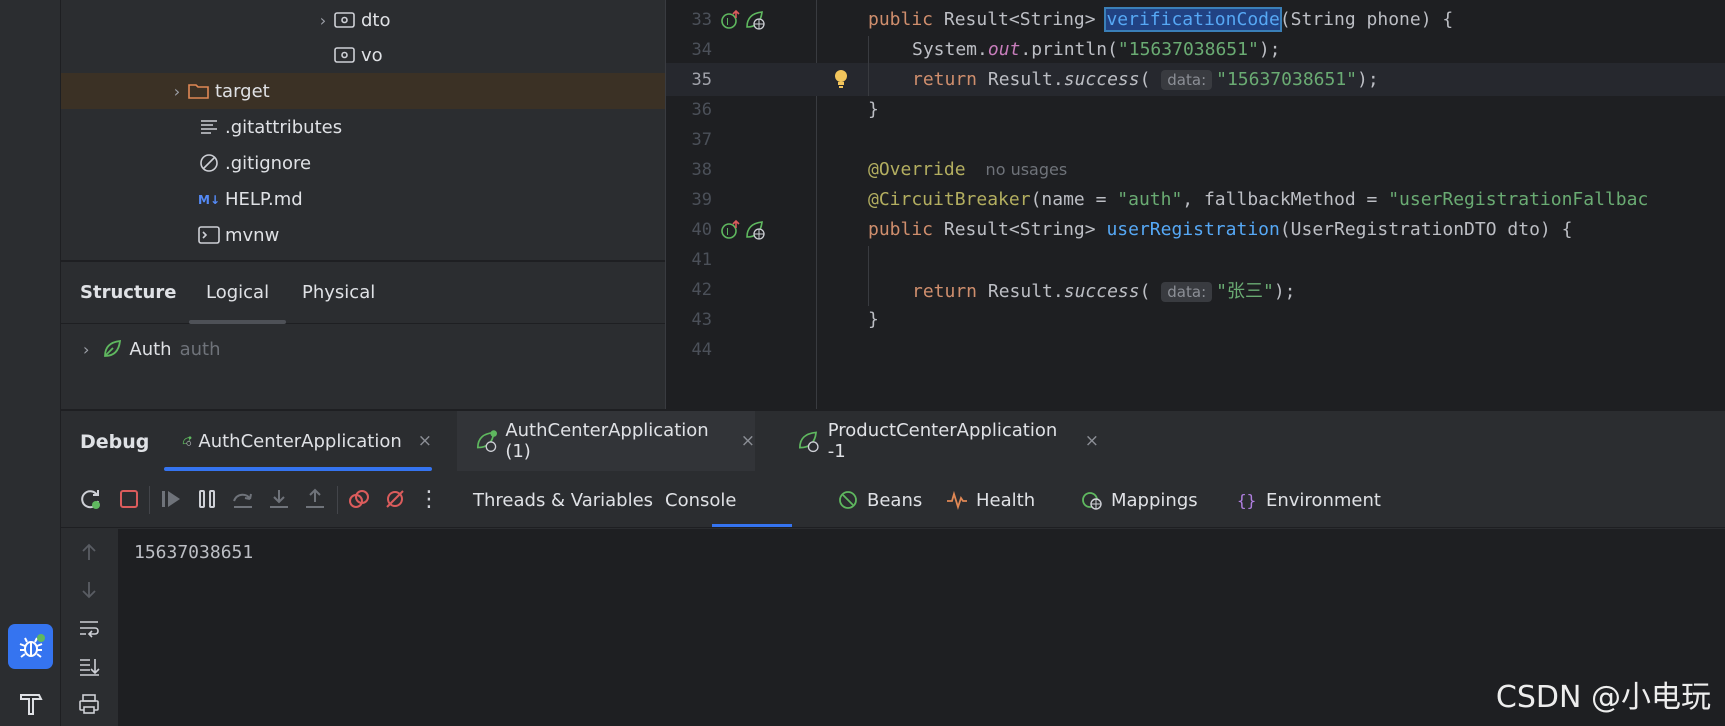 This screenshot has width=1725, height=726. I want to click on line-number: 33, so click(701, 19).